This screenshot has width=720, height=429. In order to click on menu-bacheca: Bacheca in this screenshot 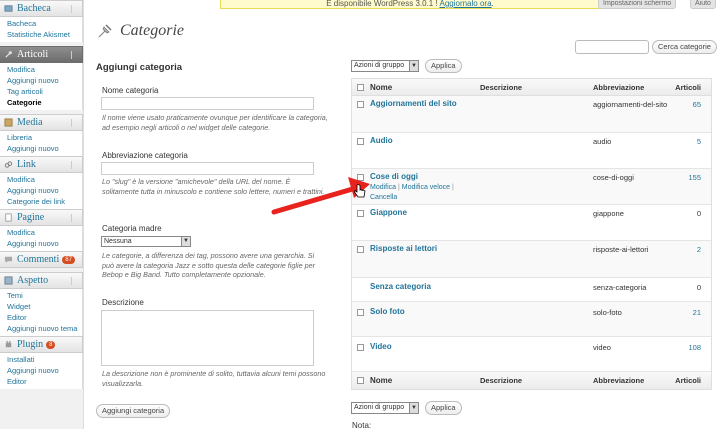, I will do `click(41, 8)`.